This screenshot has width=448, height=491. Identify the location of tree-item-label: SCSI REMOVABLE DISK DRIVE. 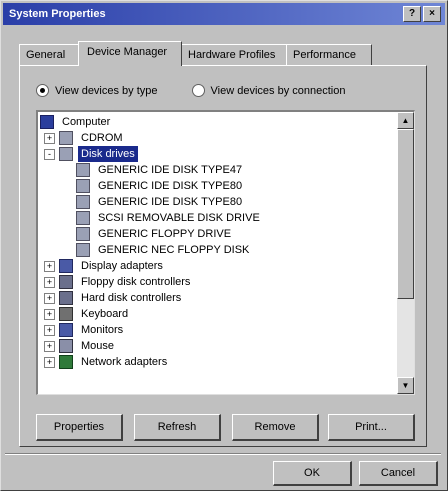
(179, 218).